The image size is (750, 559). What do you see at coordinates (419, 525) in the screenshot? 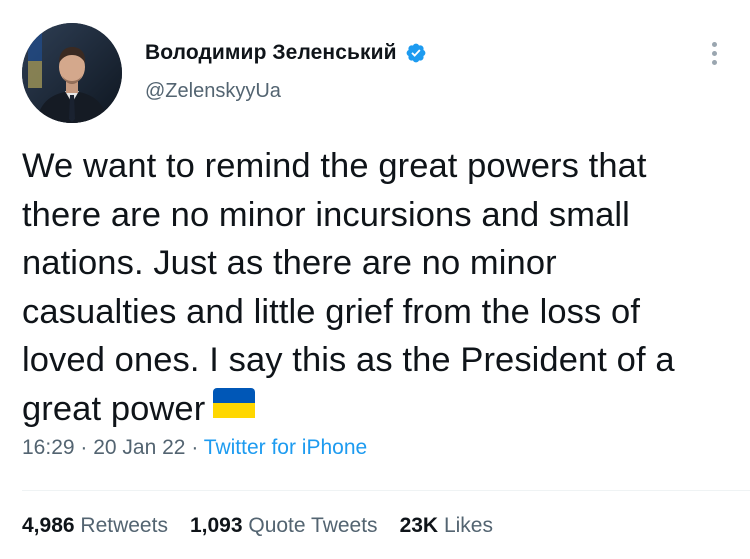
I see `likes-count: 23K` at bounding box center [419, 525].